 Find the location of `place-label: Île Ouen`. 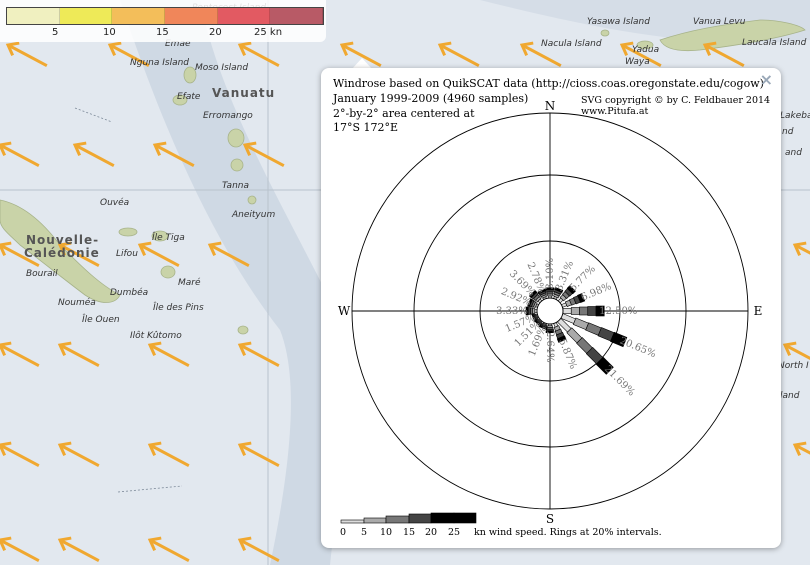

place-label: Île Ouen is located at coordinates (101, 319).